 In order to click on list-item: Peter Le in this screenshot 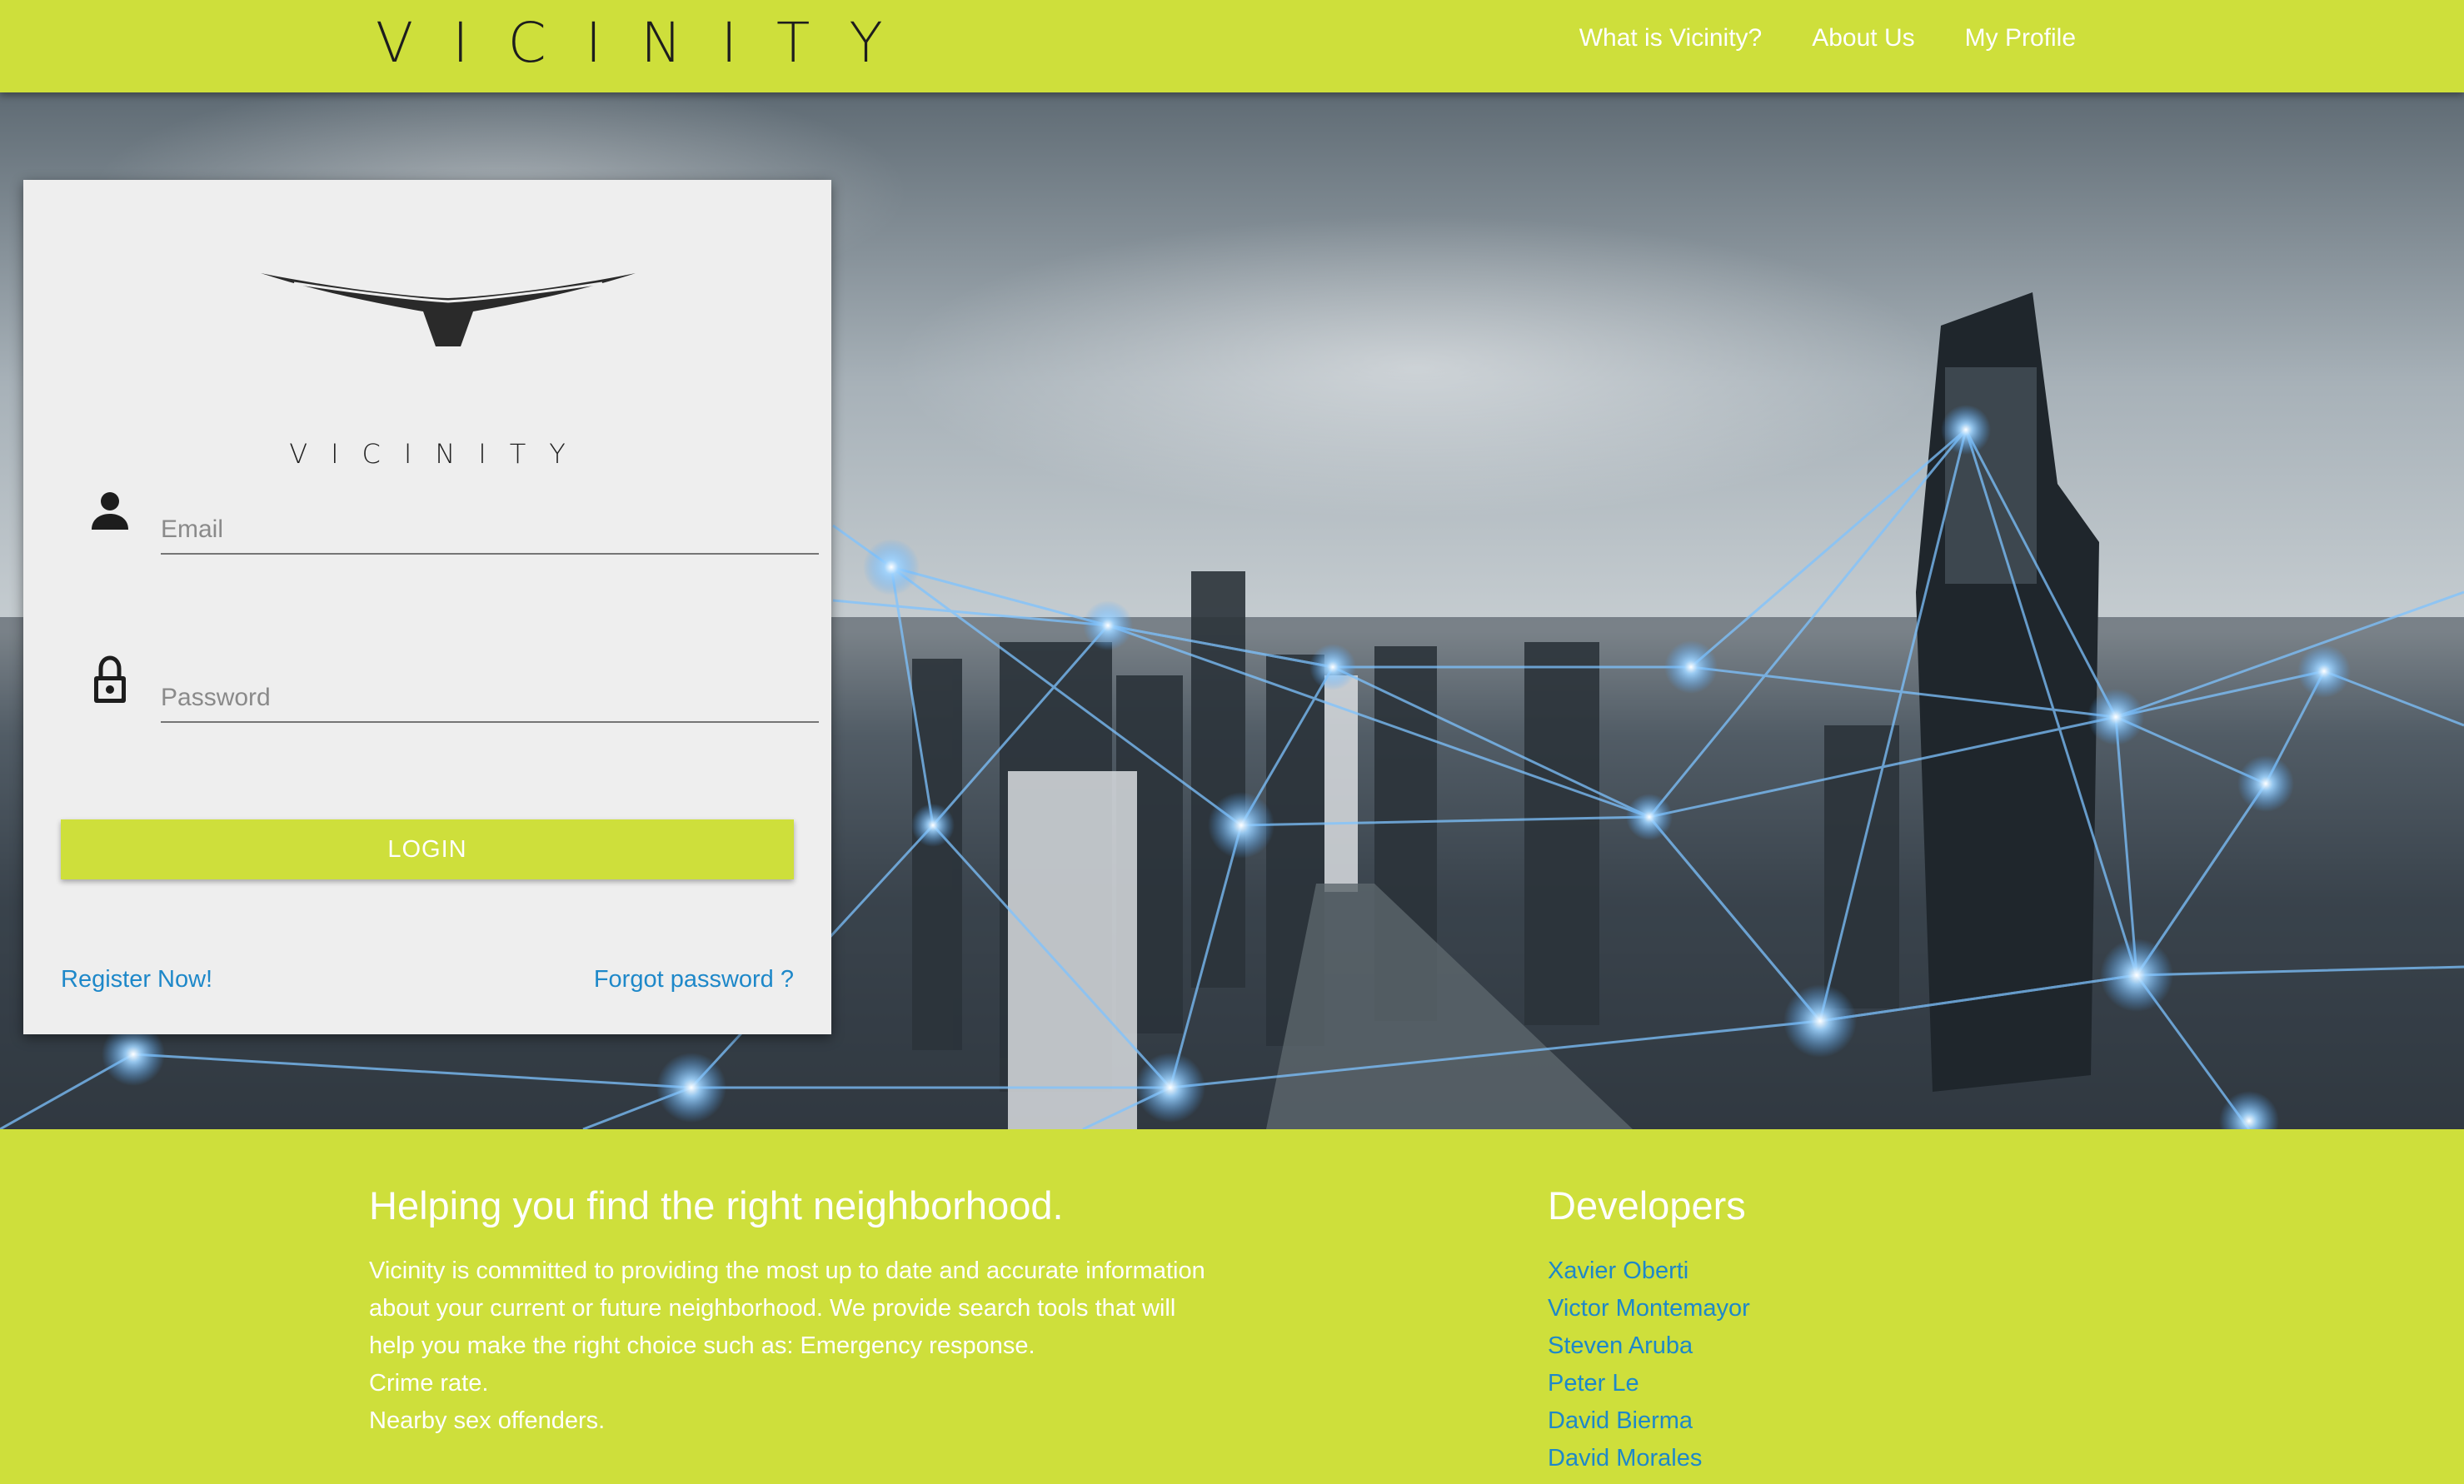, I will do `click(1649, 1383)`.